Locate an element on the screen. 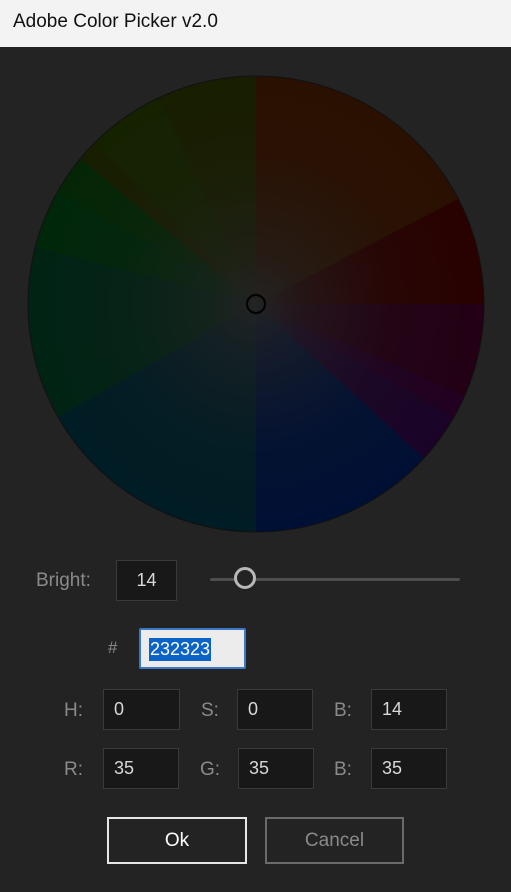 This screenshot has width=511, height=892. s-label: S: is located at coordinates (210, 710).